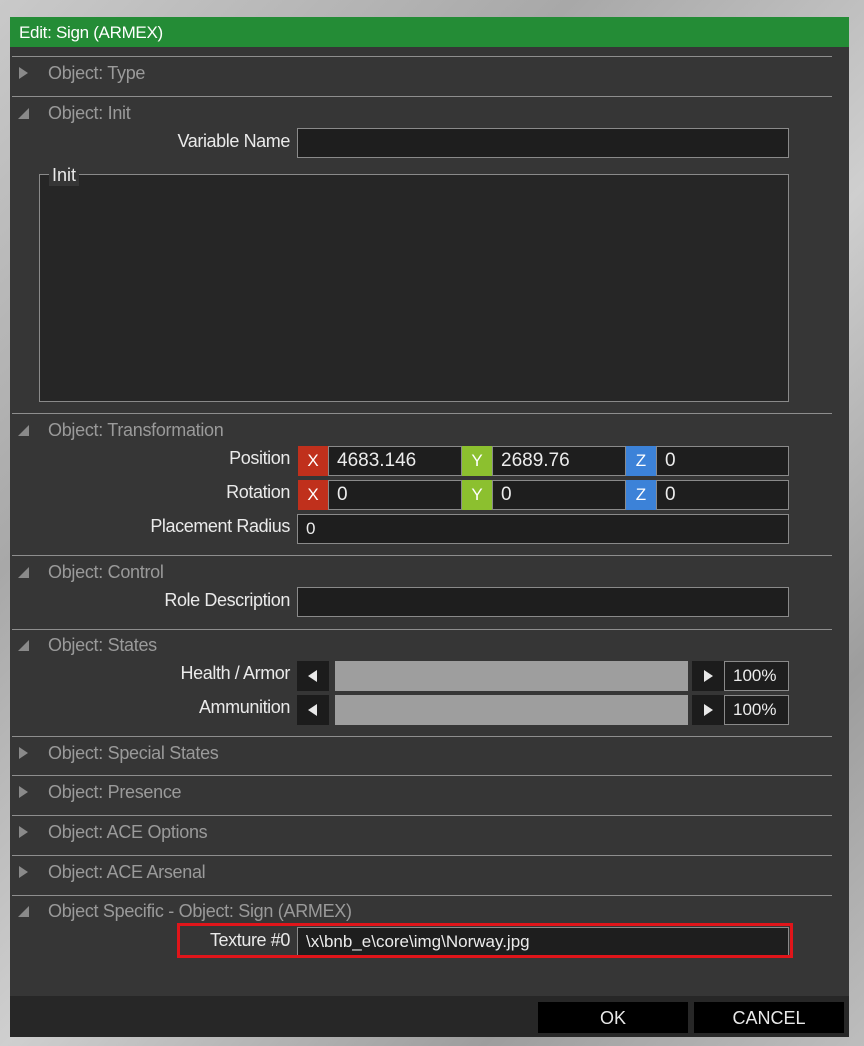 Image resolution: width=864 pixels, height=1046 pixels. Describe the element at coordinates (102, 645) in the screenshot. I see `section-title: Object: States` at that location.